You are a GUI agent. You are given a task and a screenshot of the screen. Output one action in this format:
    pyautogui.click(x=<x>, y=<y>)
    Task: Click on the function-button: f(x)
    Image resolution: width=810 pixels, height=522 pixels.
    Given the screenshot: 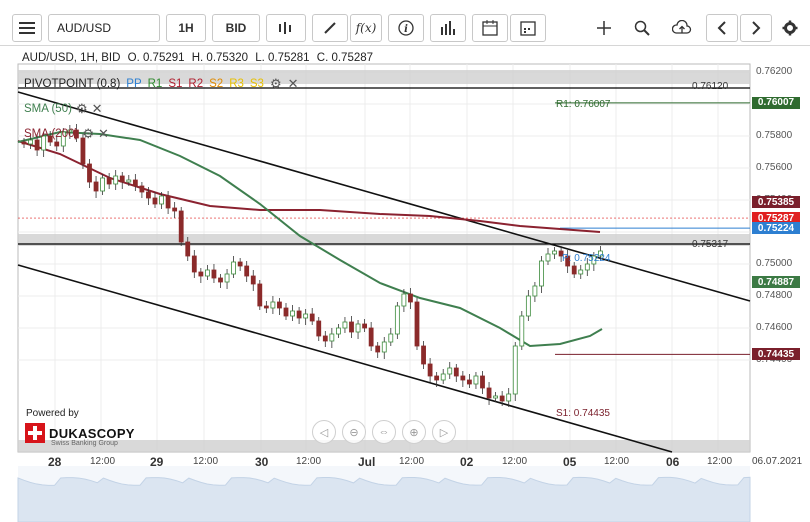 What is the action you would take?
    pyautogui.click(x=366, y=28)
    